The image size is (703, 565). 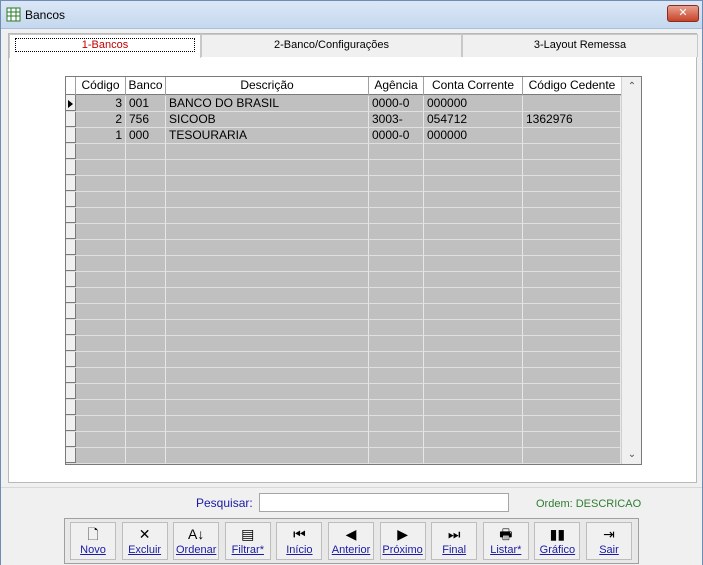 I want to click on table-cell: 3, so click(x=101, y=103).